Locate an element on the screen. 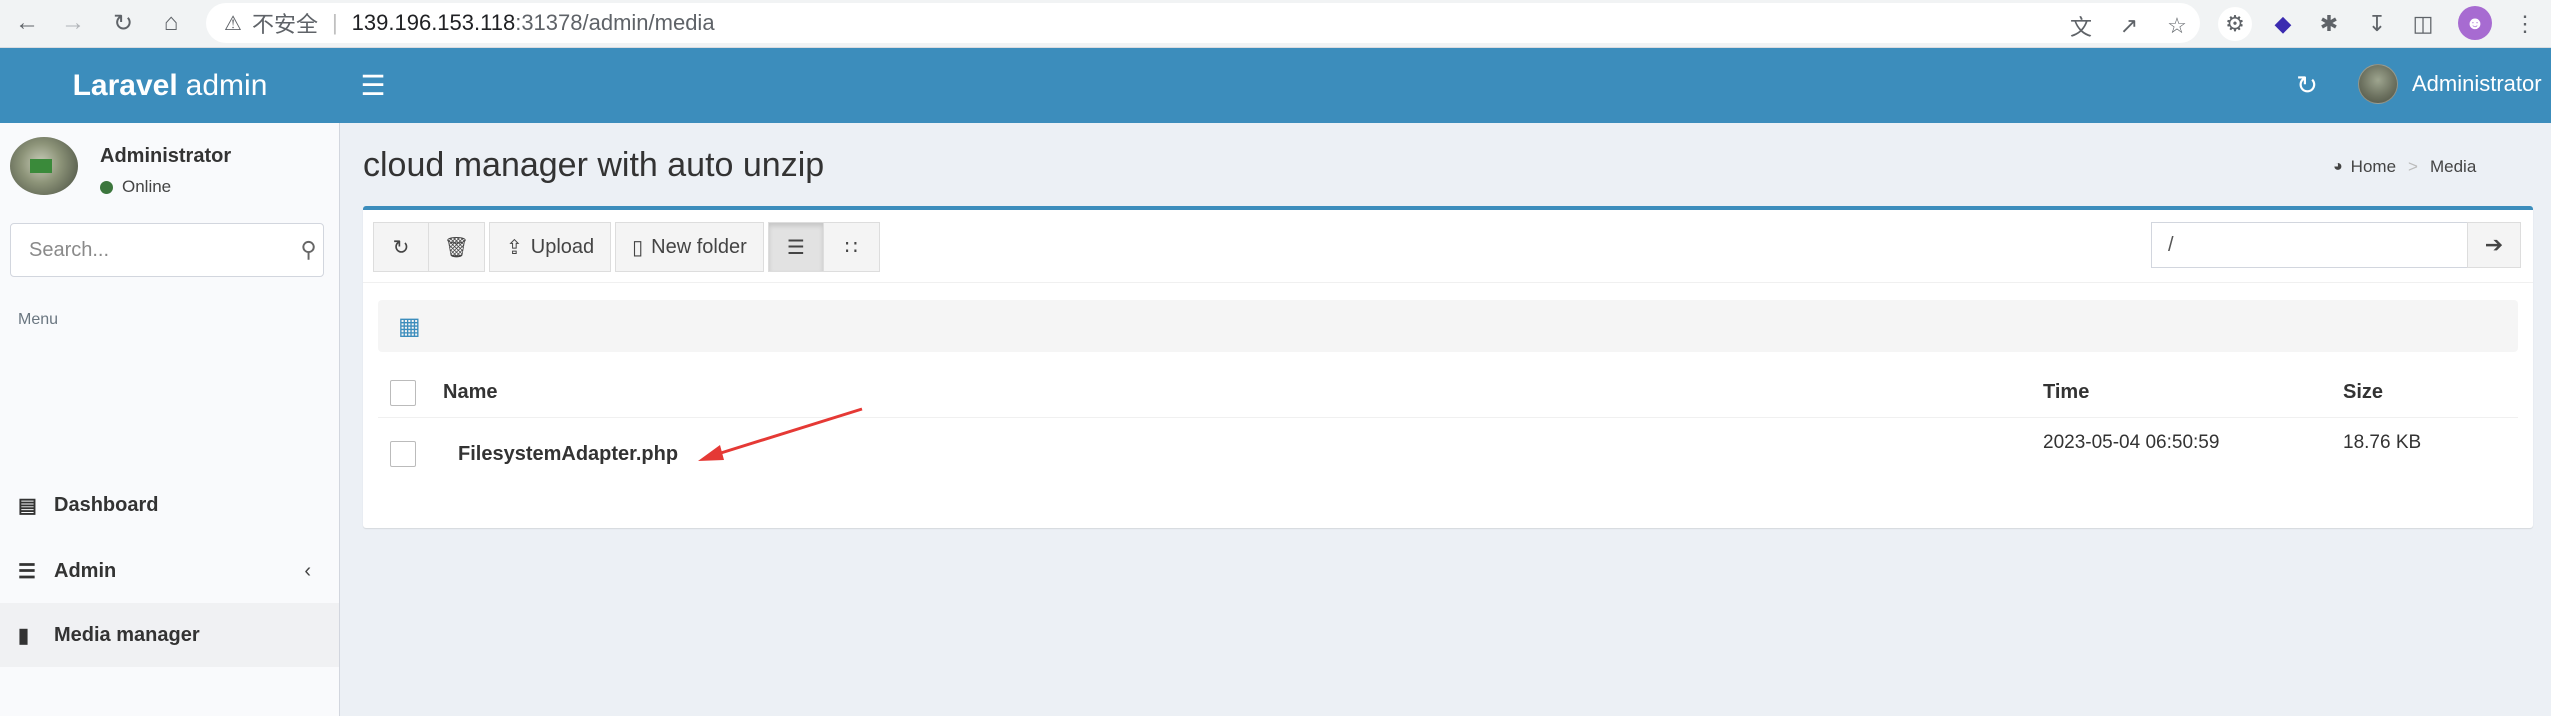  path-input is located at coordinates (2309, 245).